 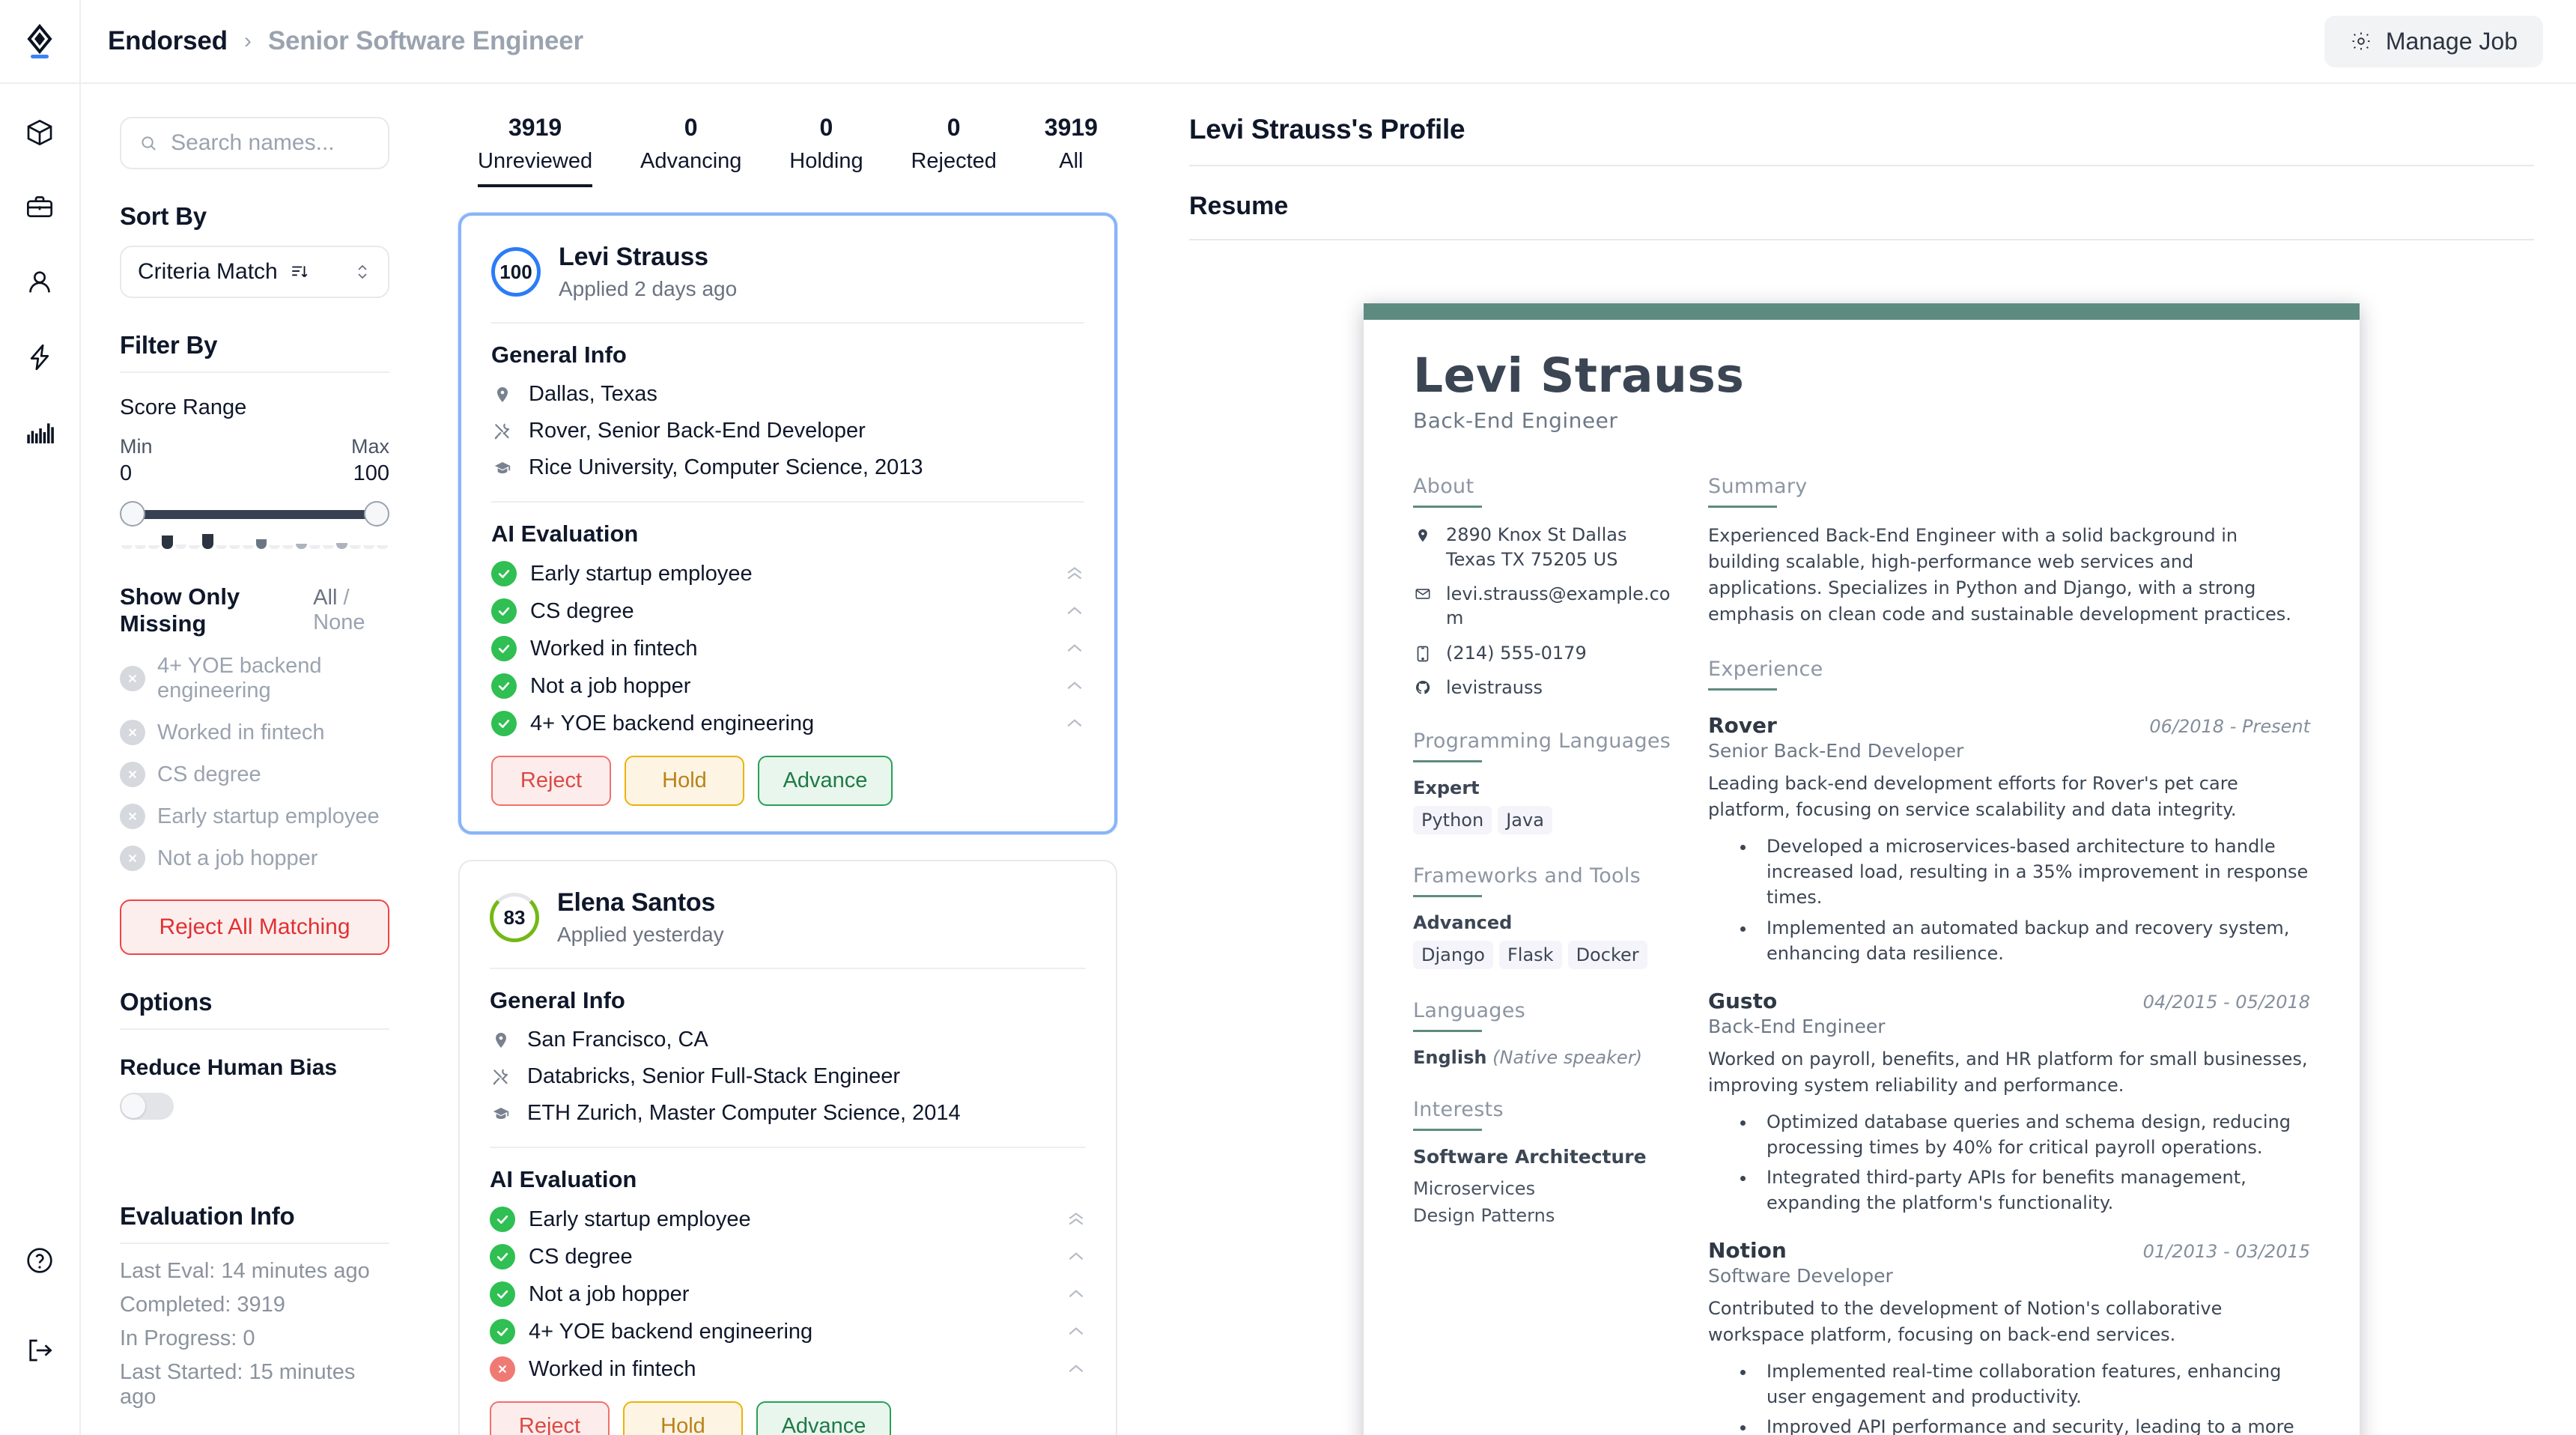 What do you see at coordinates (254, 816) in the screenshot?
I see `missing-criteria-row: Early startup employee` at bounding box center [254, 816].